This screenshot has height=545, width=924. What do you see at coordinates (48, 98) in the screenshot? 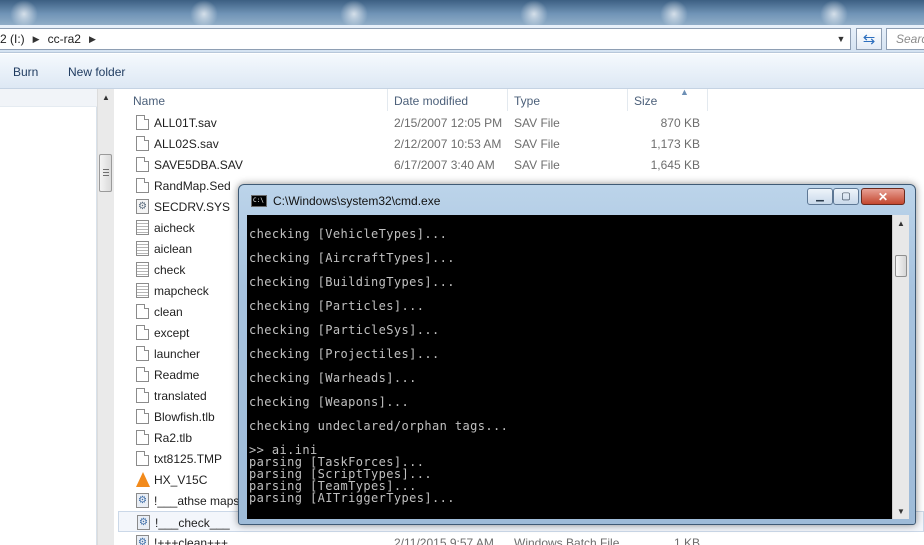
I see `navigation-selected-item` at bounding box center [48, 98].